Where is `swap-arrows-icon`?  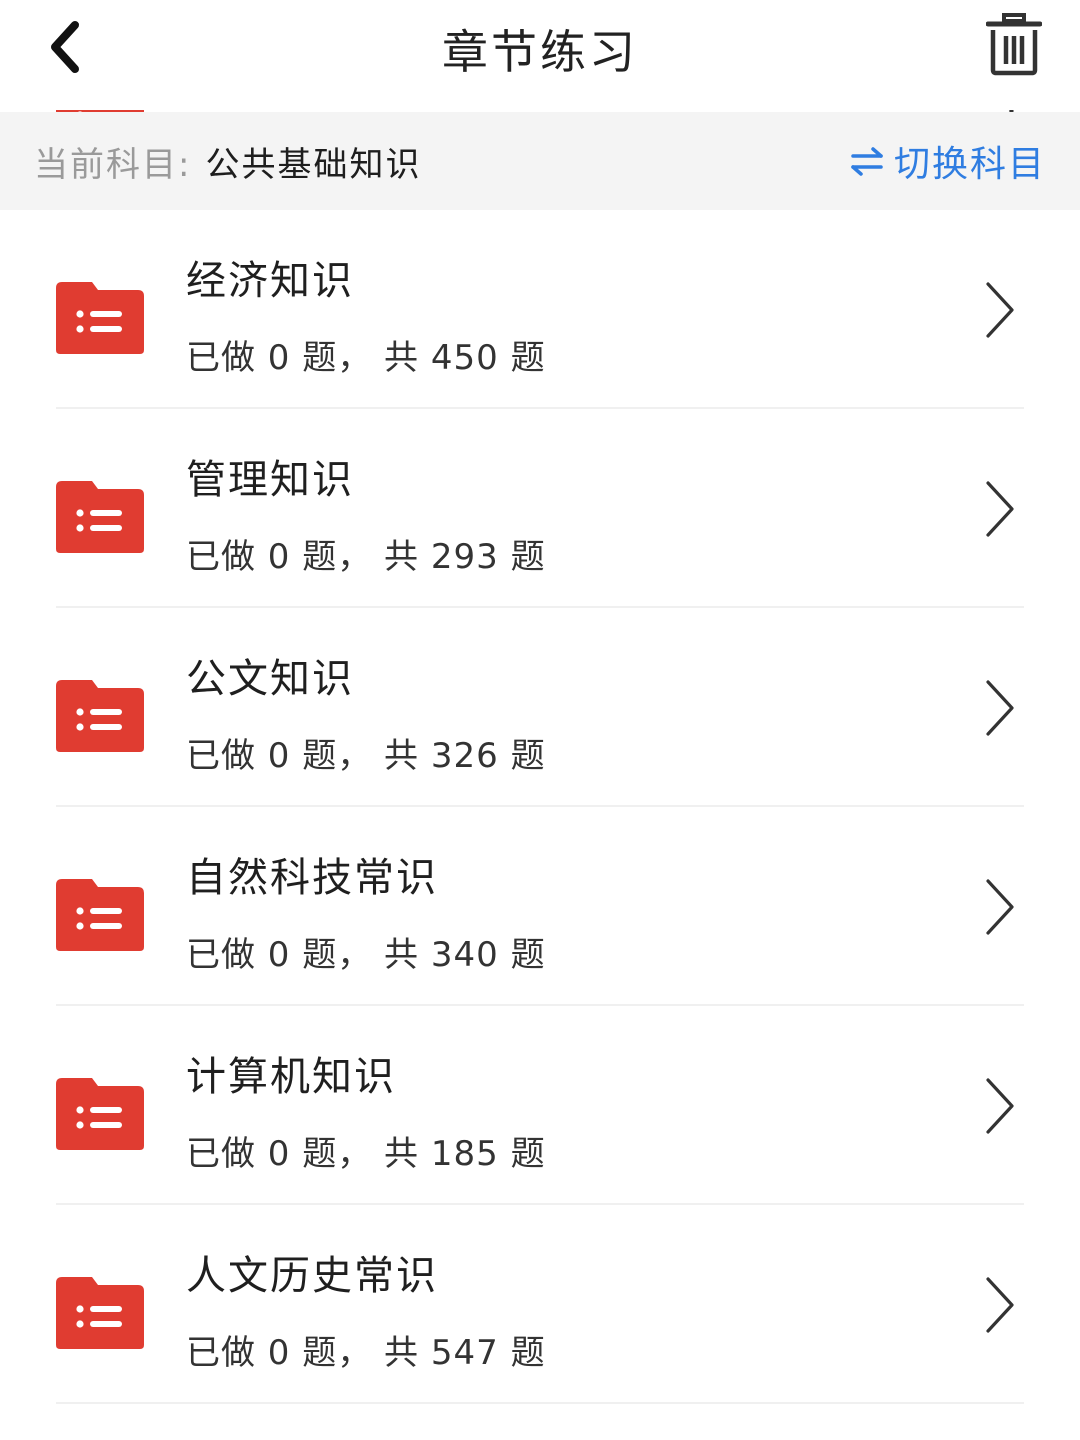 swap-arrows-icon is located at coordinates (867, 161).